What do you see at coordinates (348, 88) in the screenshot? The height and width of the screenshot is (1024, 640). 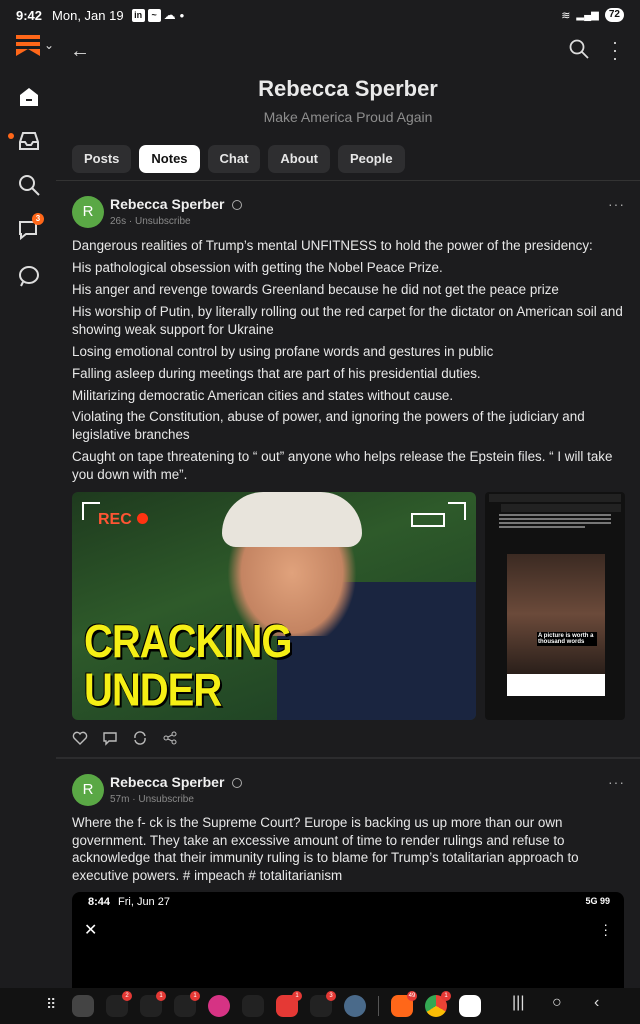 I see `publication-title: Rebecca Sperber` at bounding box center [348, 88].